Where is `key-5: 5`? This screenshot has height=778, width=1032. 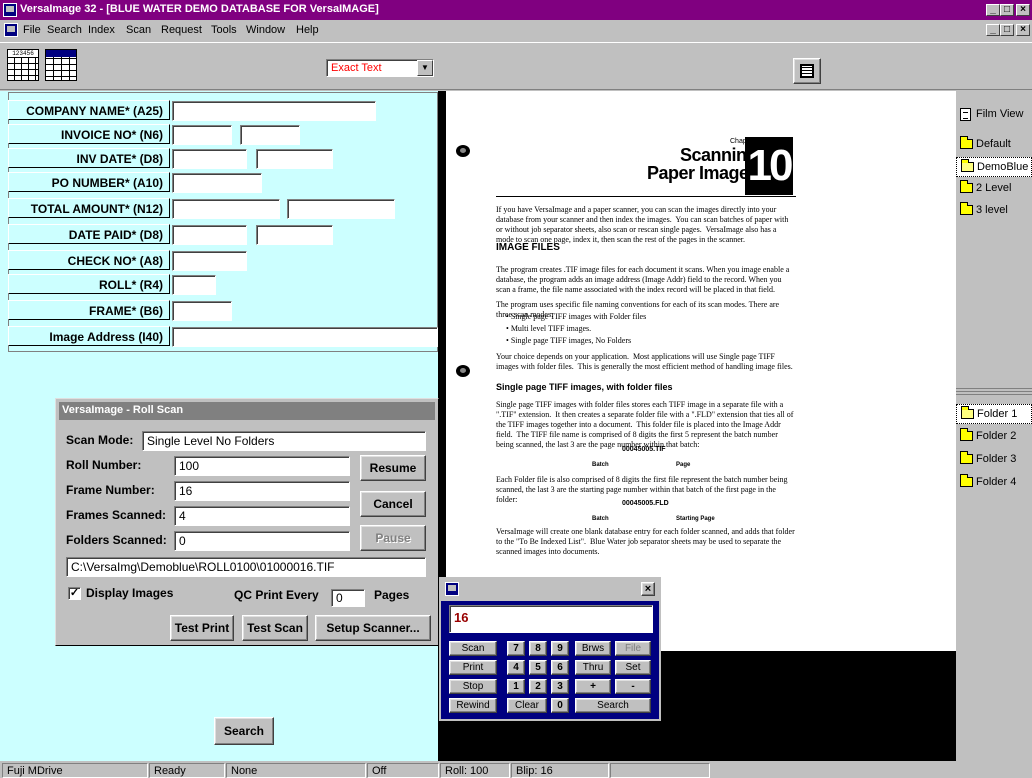 key-5: 5 is located at coordinates (538, 667).